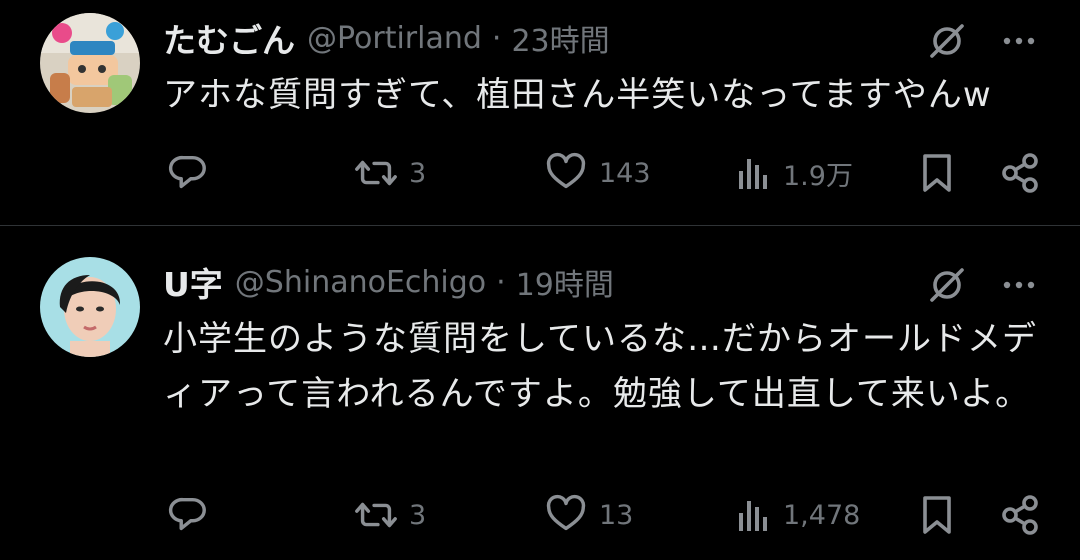 This screenshot has width=1080, height=560. I want to click on views-button: 1.9万, so click(793, 173).